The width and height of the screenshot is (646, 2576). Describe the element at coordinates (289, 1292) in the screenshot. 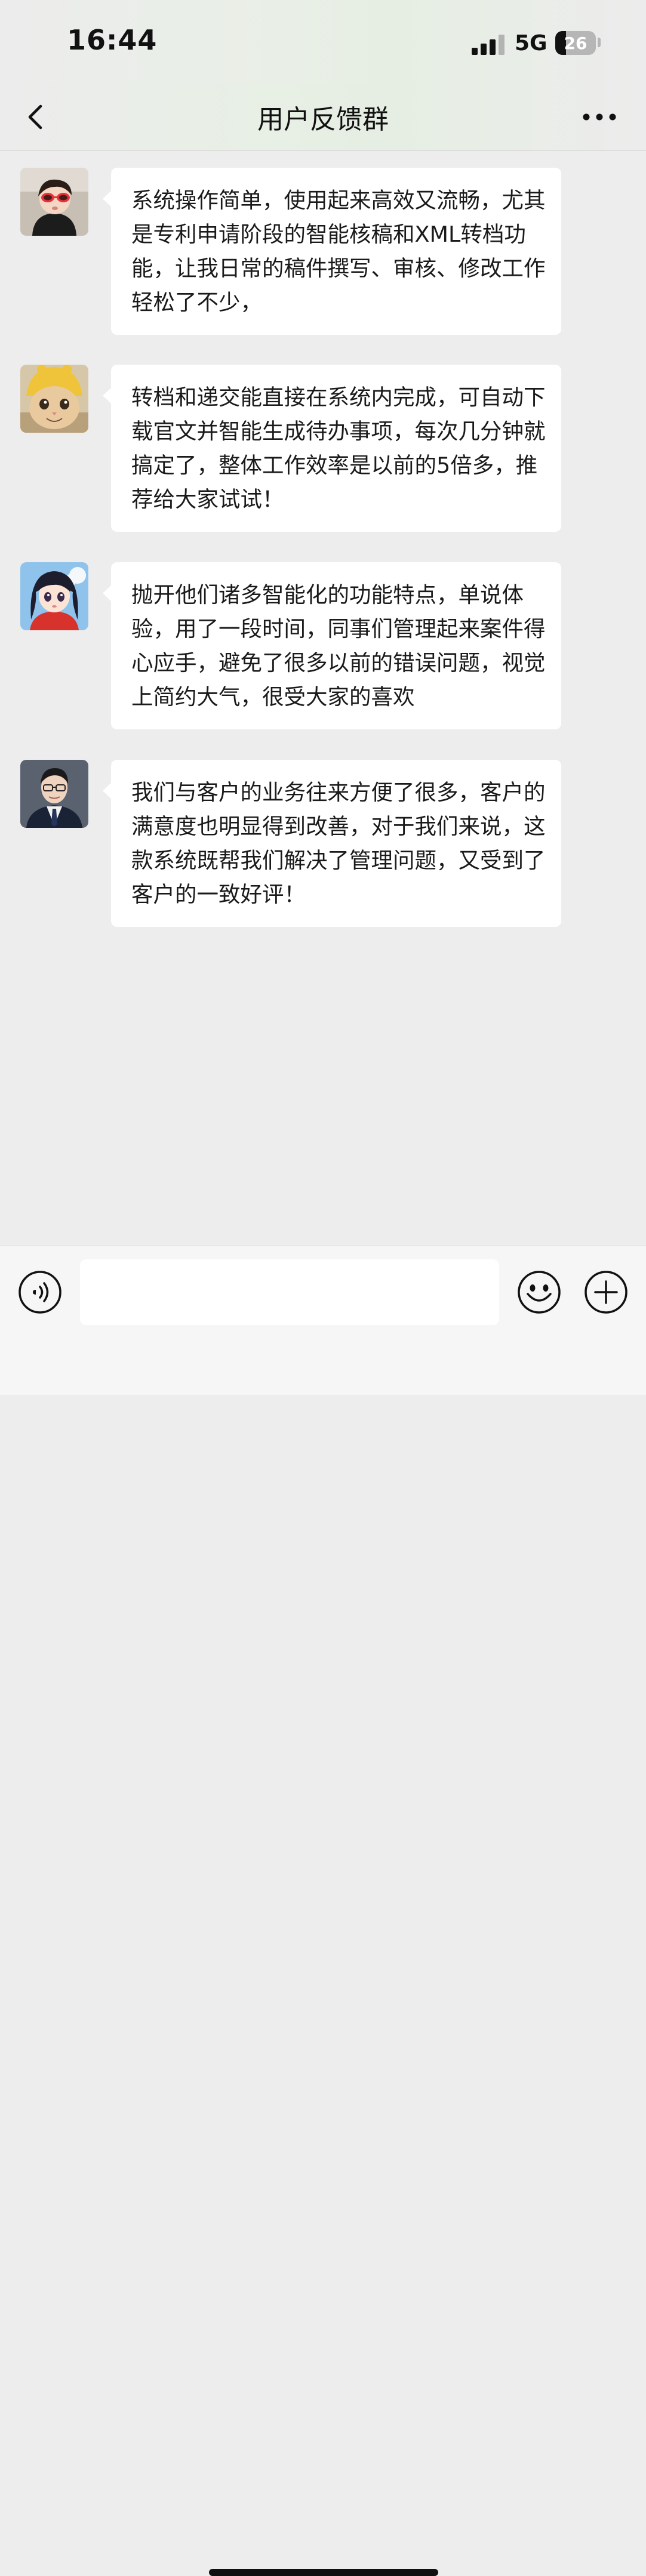

I see `message-input` at that location.